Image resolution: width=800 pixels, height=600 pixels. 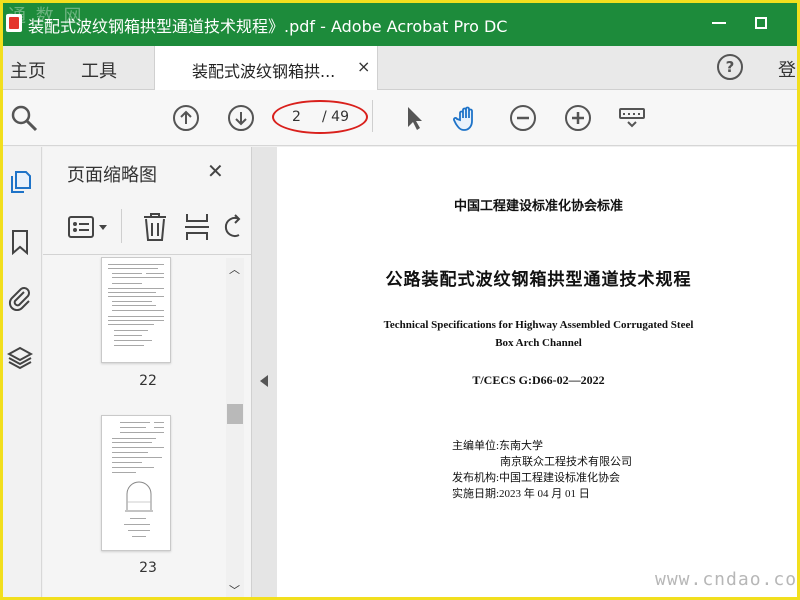 What do you see at coordinates (28, 70) in the screenshot?
I see `tab-home: 主页` at bounding box center [28, 70].